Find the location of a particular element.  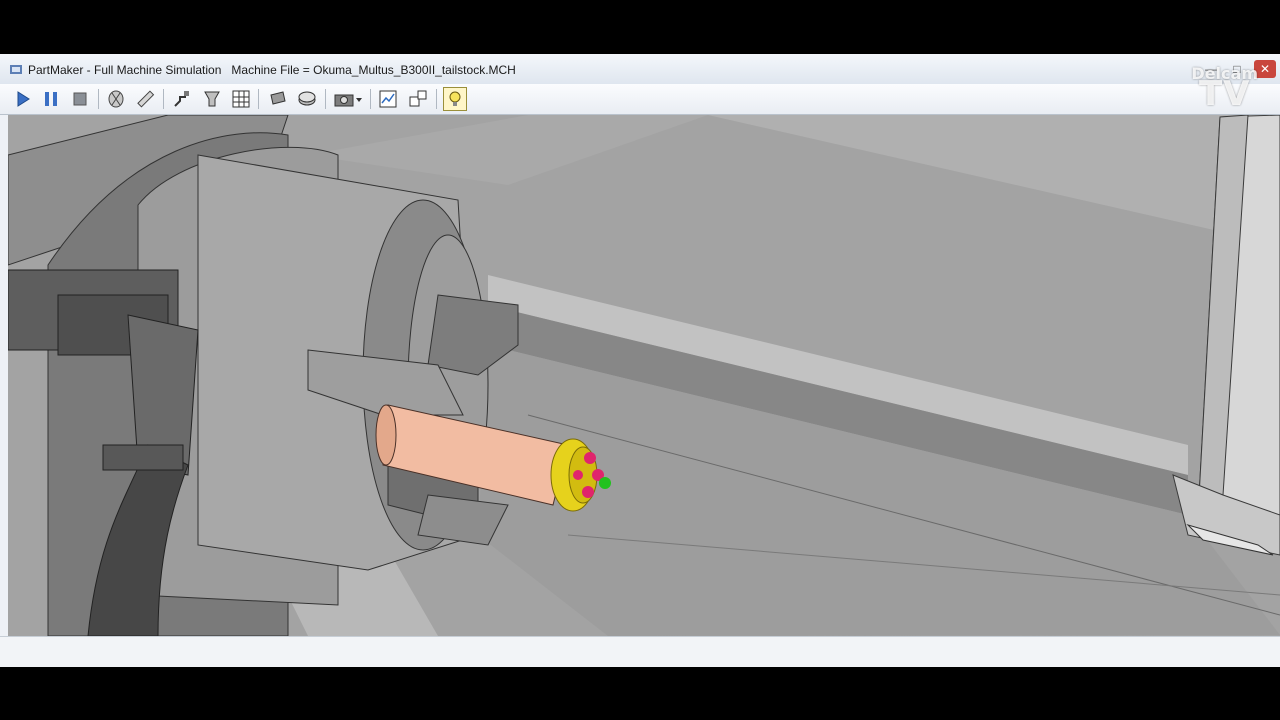

chart-icon is located at coordinates (388, 99).